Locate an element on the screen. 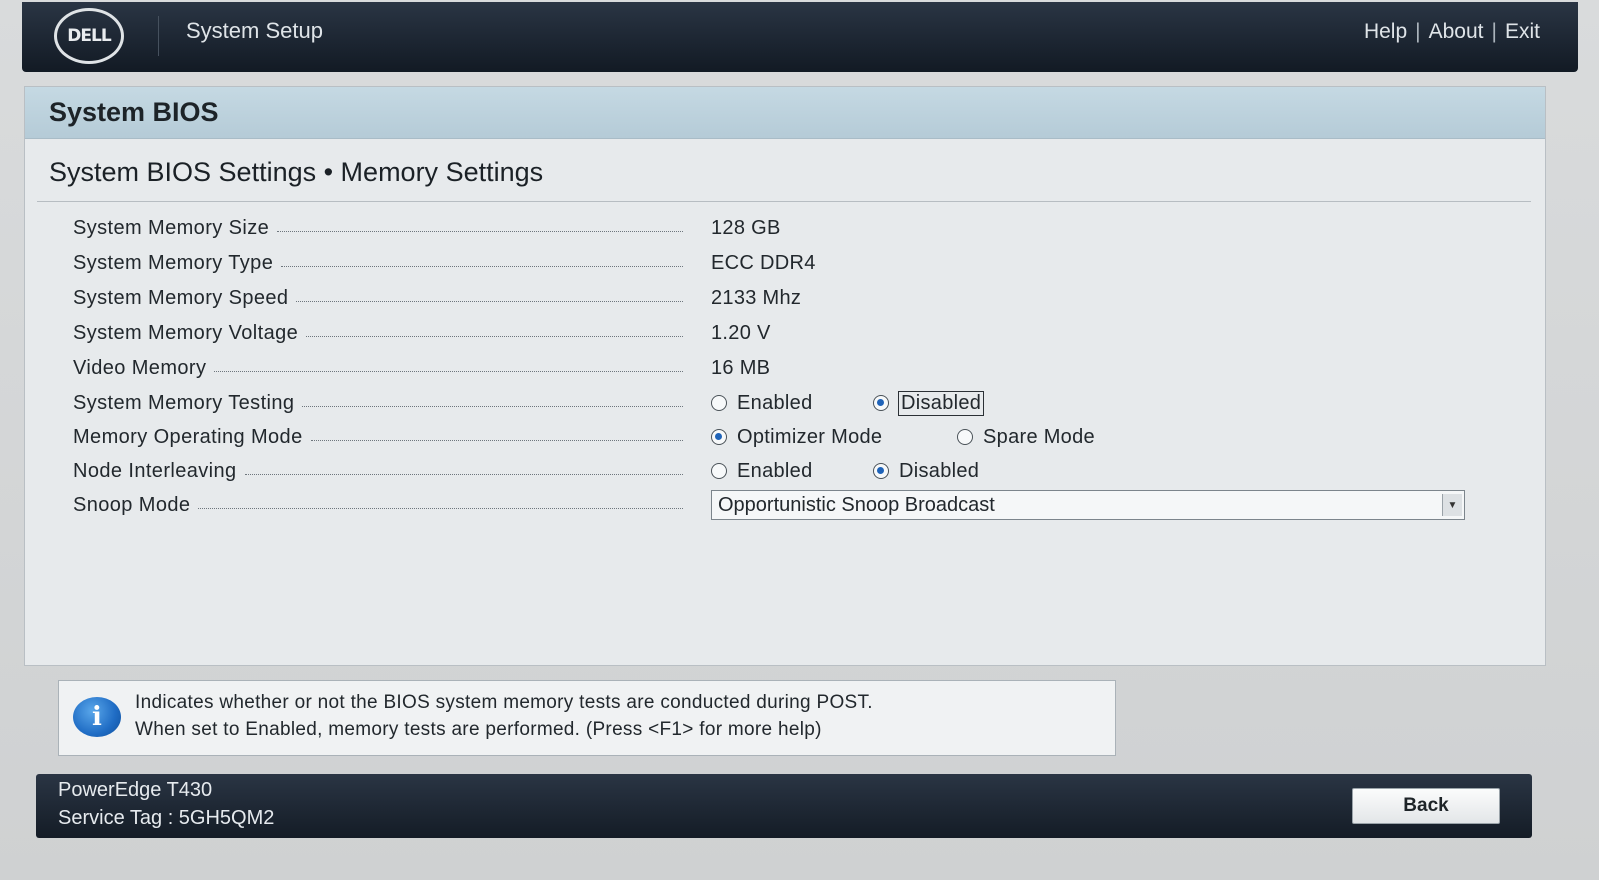 This screenshot has width=1599, height=880. node-interleaving-enabled-radio: Enabled is located at coordinates (792, 471).